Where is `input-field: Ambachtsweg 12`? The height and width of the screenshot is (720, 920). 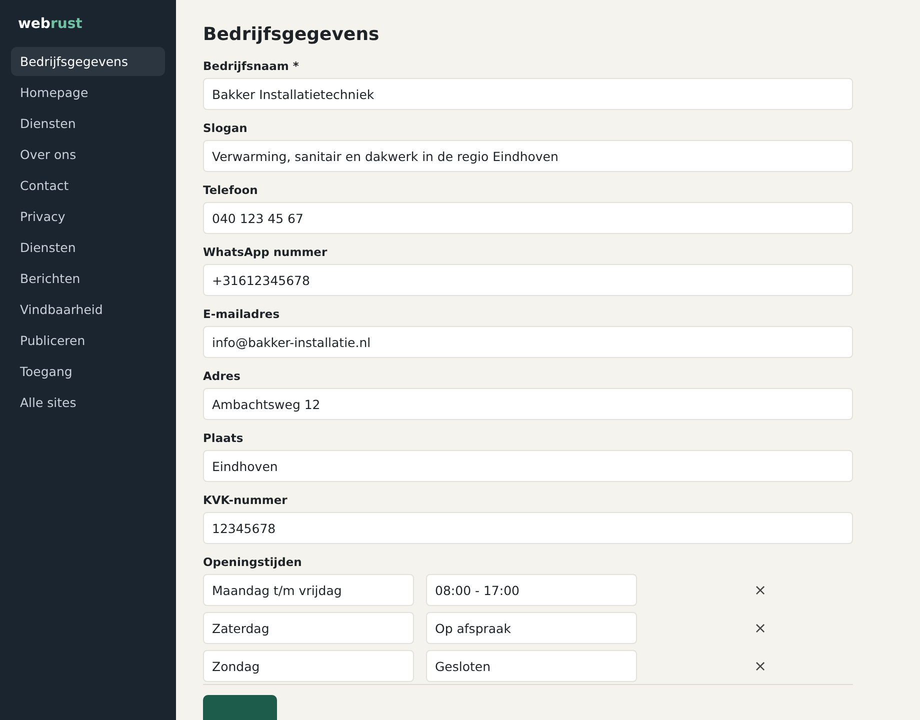
input-field: Ambachtsweg 12 is located at coordinates (528, 404).